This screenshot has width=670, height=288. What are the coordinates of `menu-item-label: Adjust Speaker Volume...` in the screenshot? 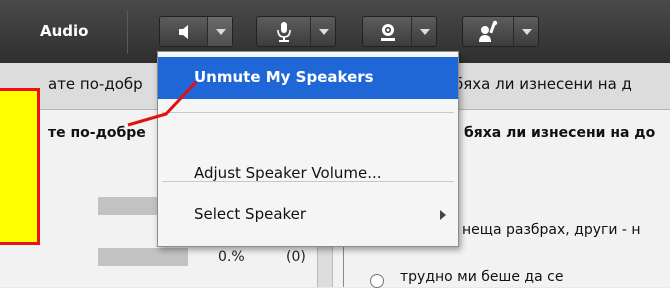 It's located at (288, 173).